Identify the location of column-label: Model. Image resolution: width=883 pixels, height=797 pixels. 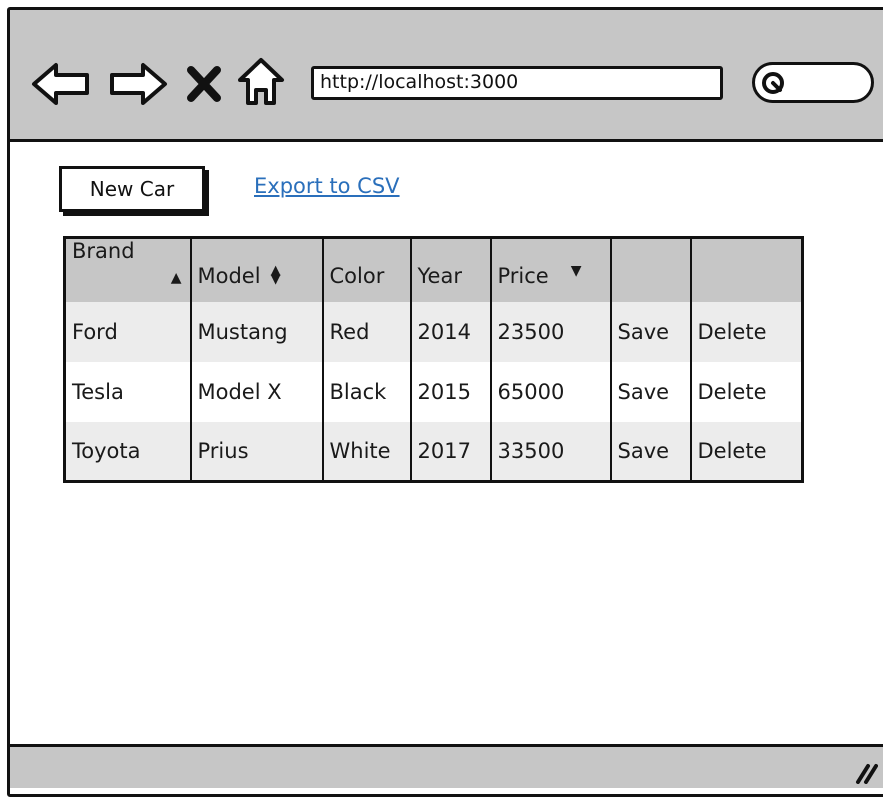
(229, 275).